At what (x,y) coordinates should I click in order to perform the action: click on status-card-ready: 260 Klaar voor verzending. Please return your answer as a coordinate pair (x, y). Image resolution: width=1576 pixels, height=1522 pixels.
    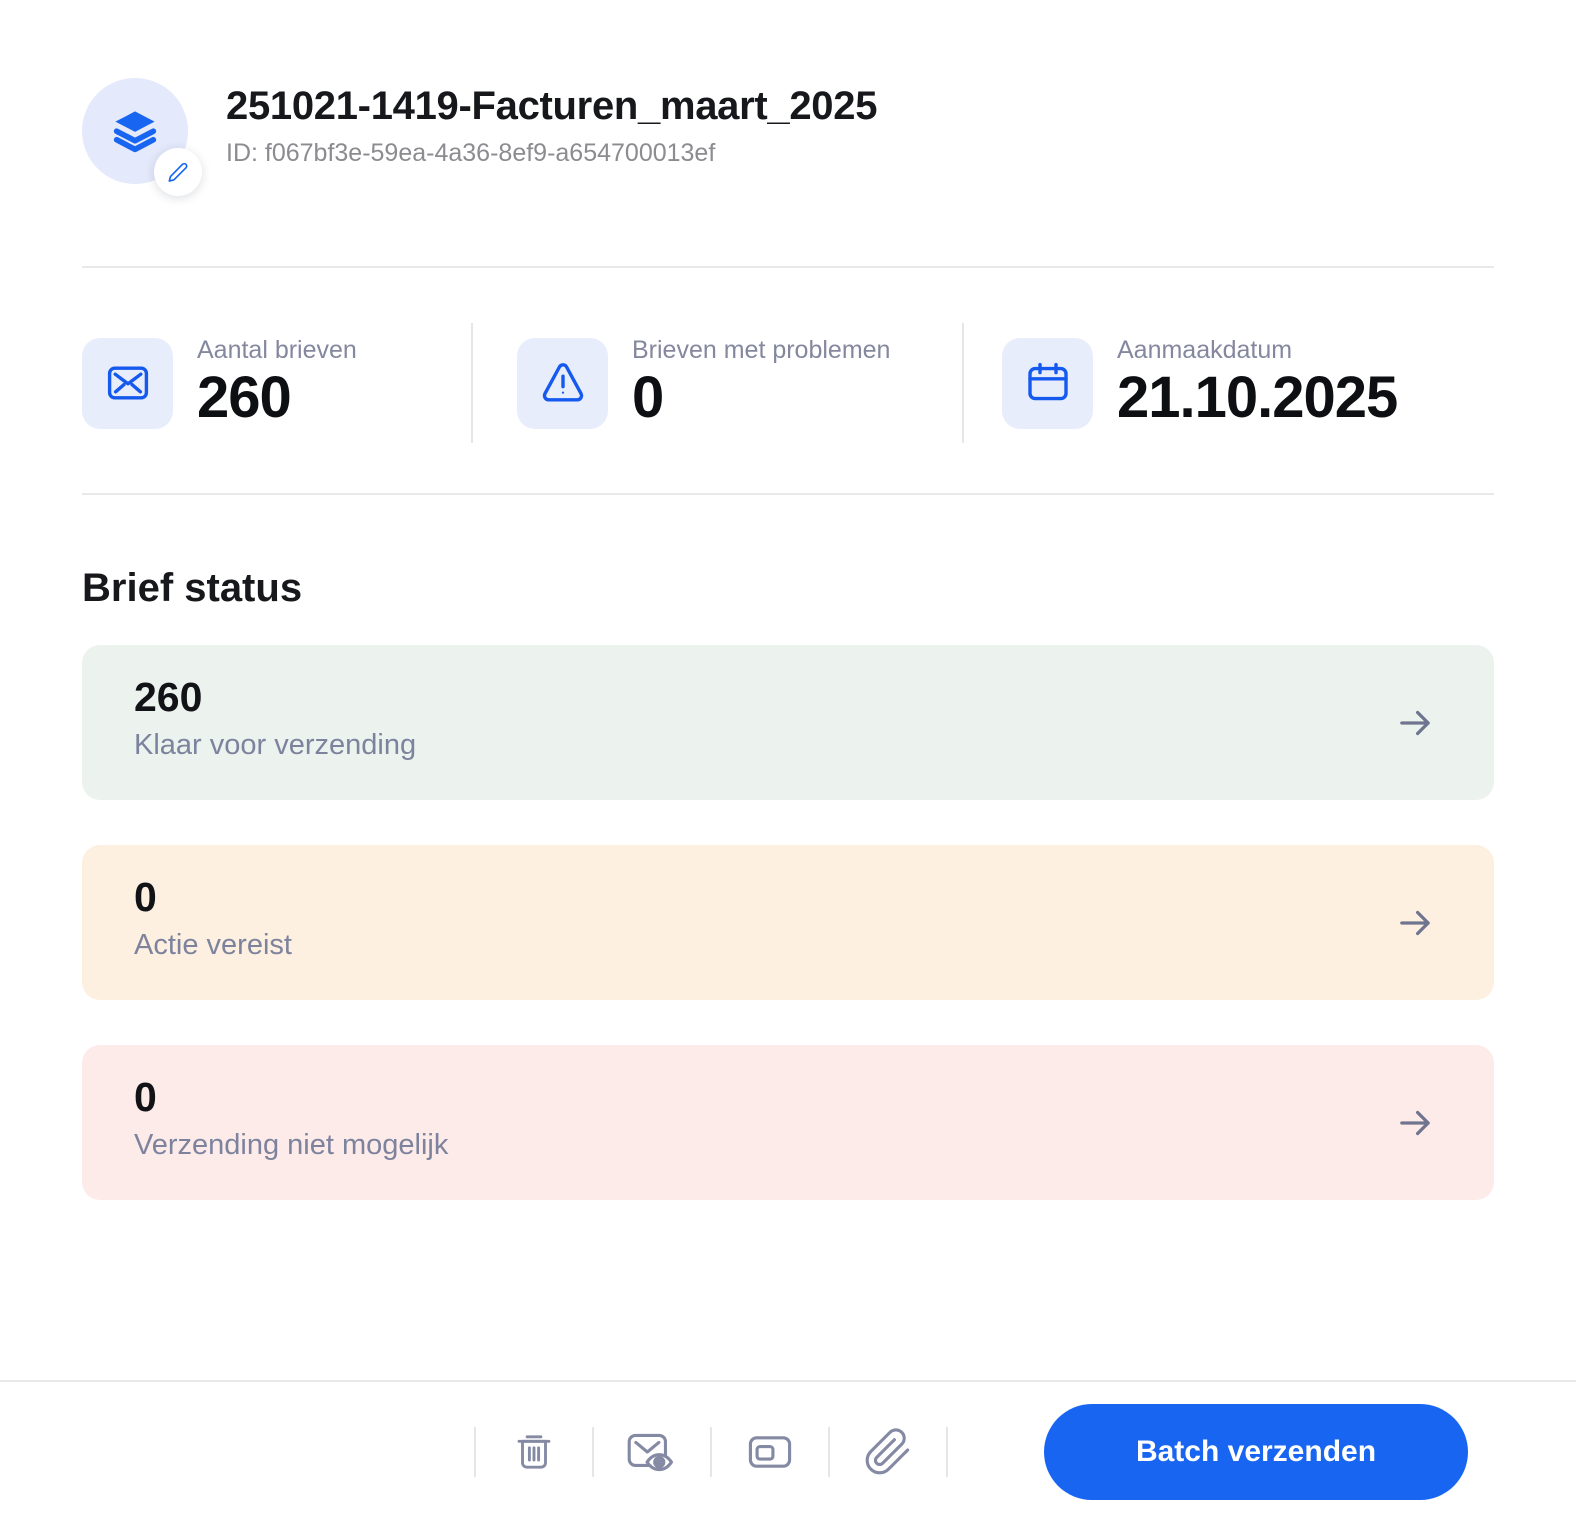
    Looking at the image, I should click on (788, 722).